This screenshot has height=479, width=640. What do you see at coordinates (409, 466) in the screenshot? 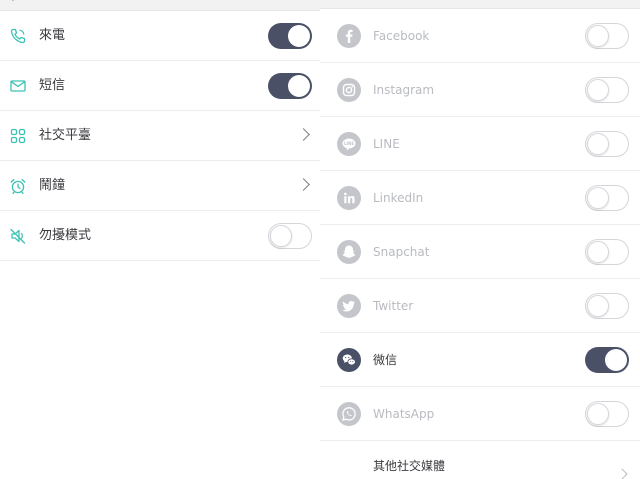
I see `other-social-media-label: 其他社交媒體` at bounding box center [409, 466].